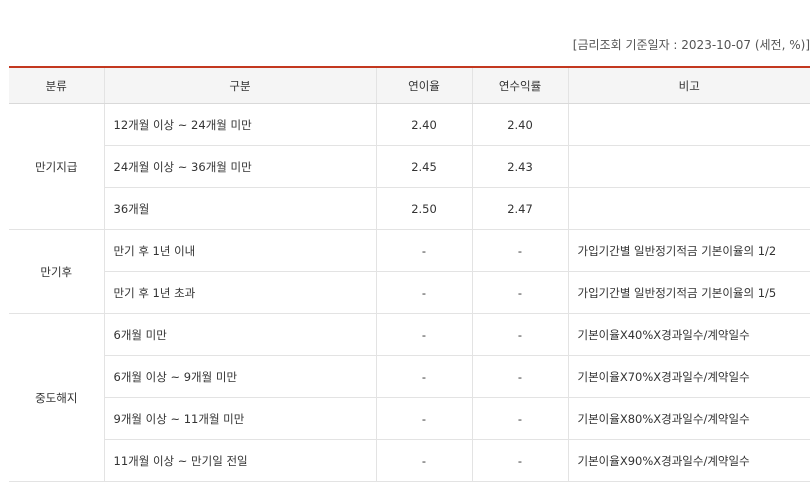 The image size is (812, 504). I want to click on remarks-cell: 기본이율X70%X경과일수/계약일수, so click(688, 376).